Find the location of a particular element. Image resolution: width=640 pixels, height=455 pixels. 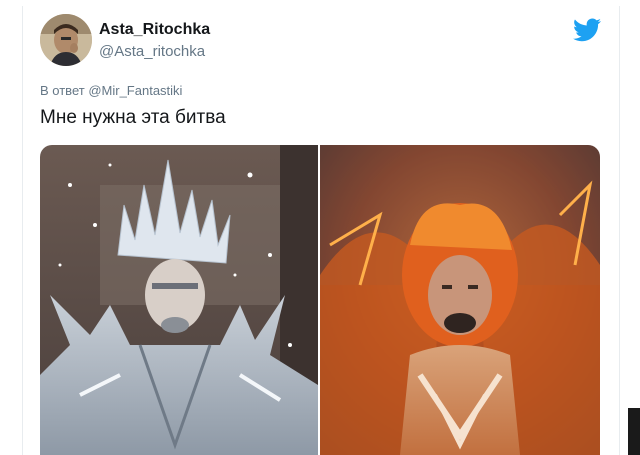

twitter-bird-icon is located at coordinates (587, 30).